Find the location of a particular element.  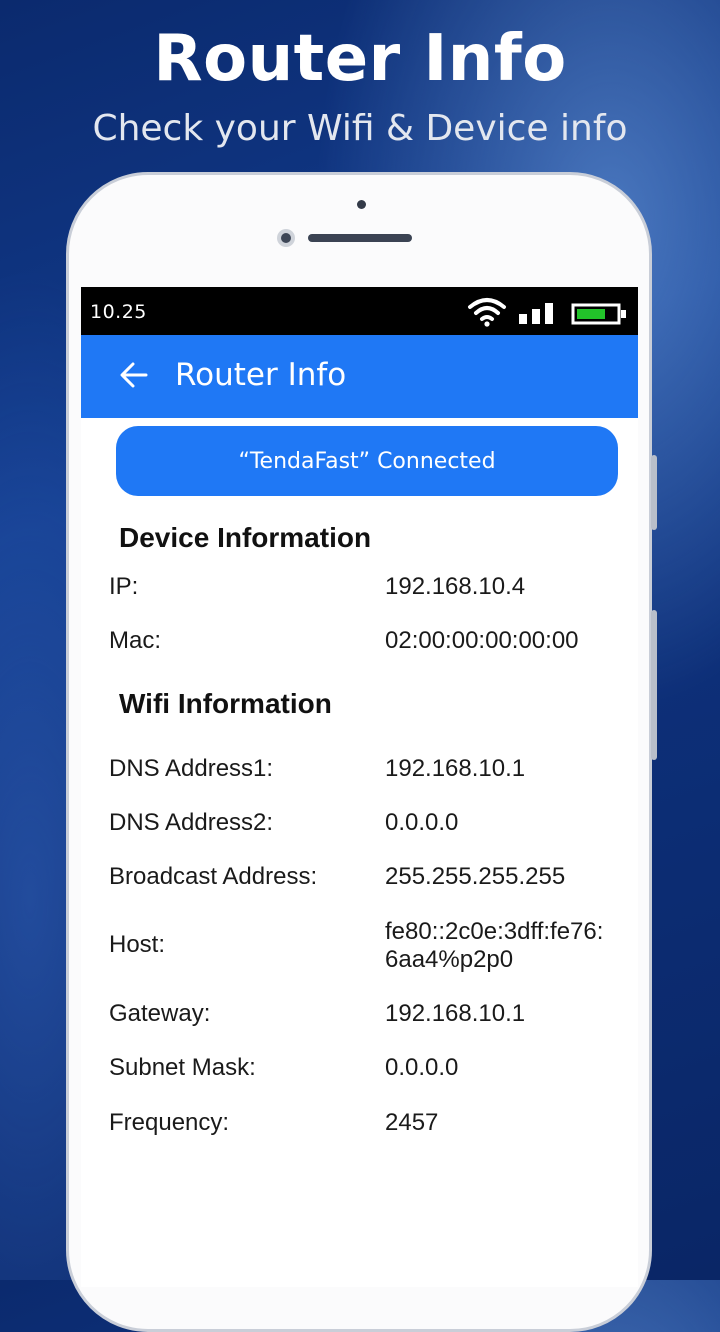

row-value: fe80::2c0e:3dff:fe76: is located at coordinates (494, 931).